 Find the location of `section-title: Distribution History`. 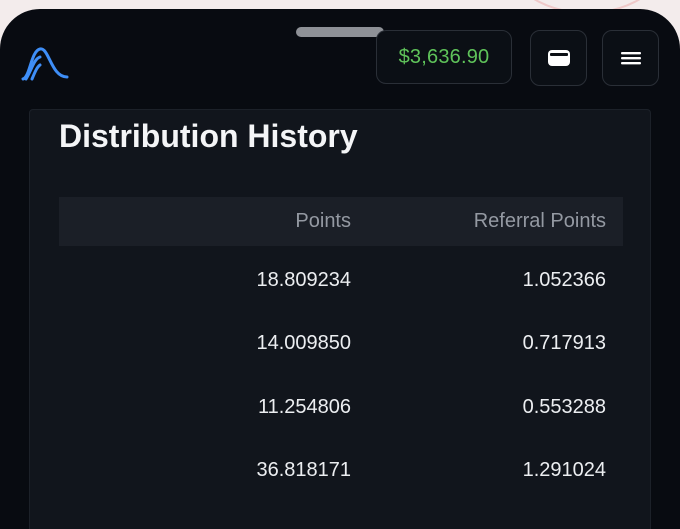

section-title: Distribution History is located at coordinates (208, 136).